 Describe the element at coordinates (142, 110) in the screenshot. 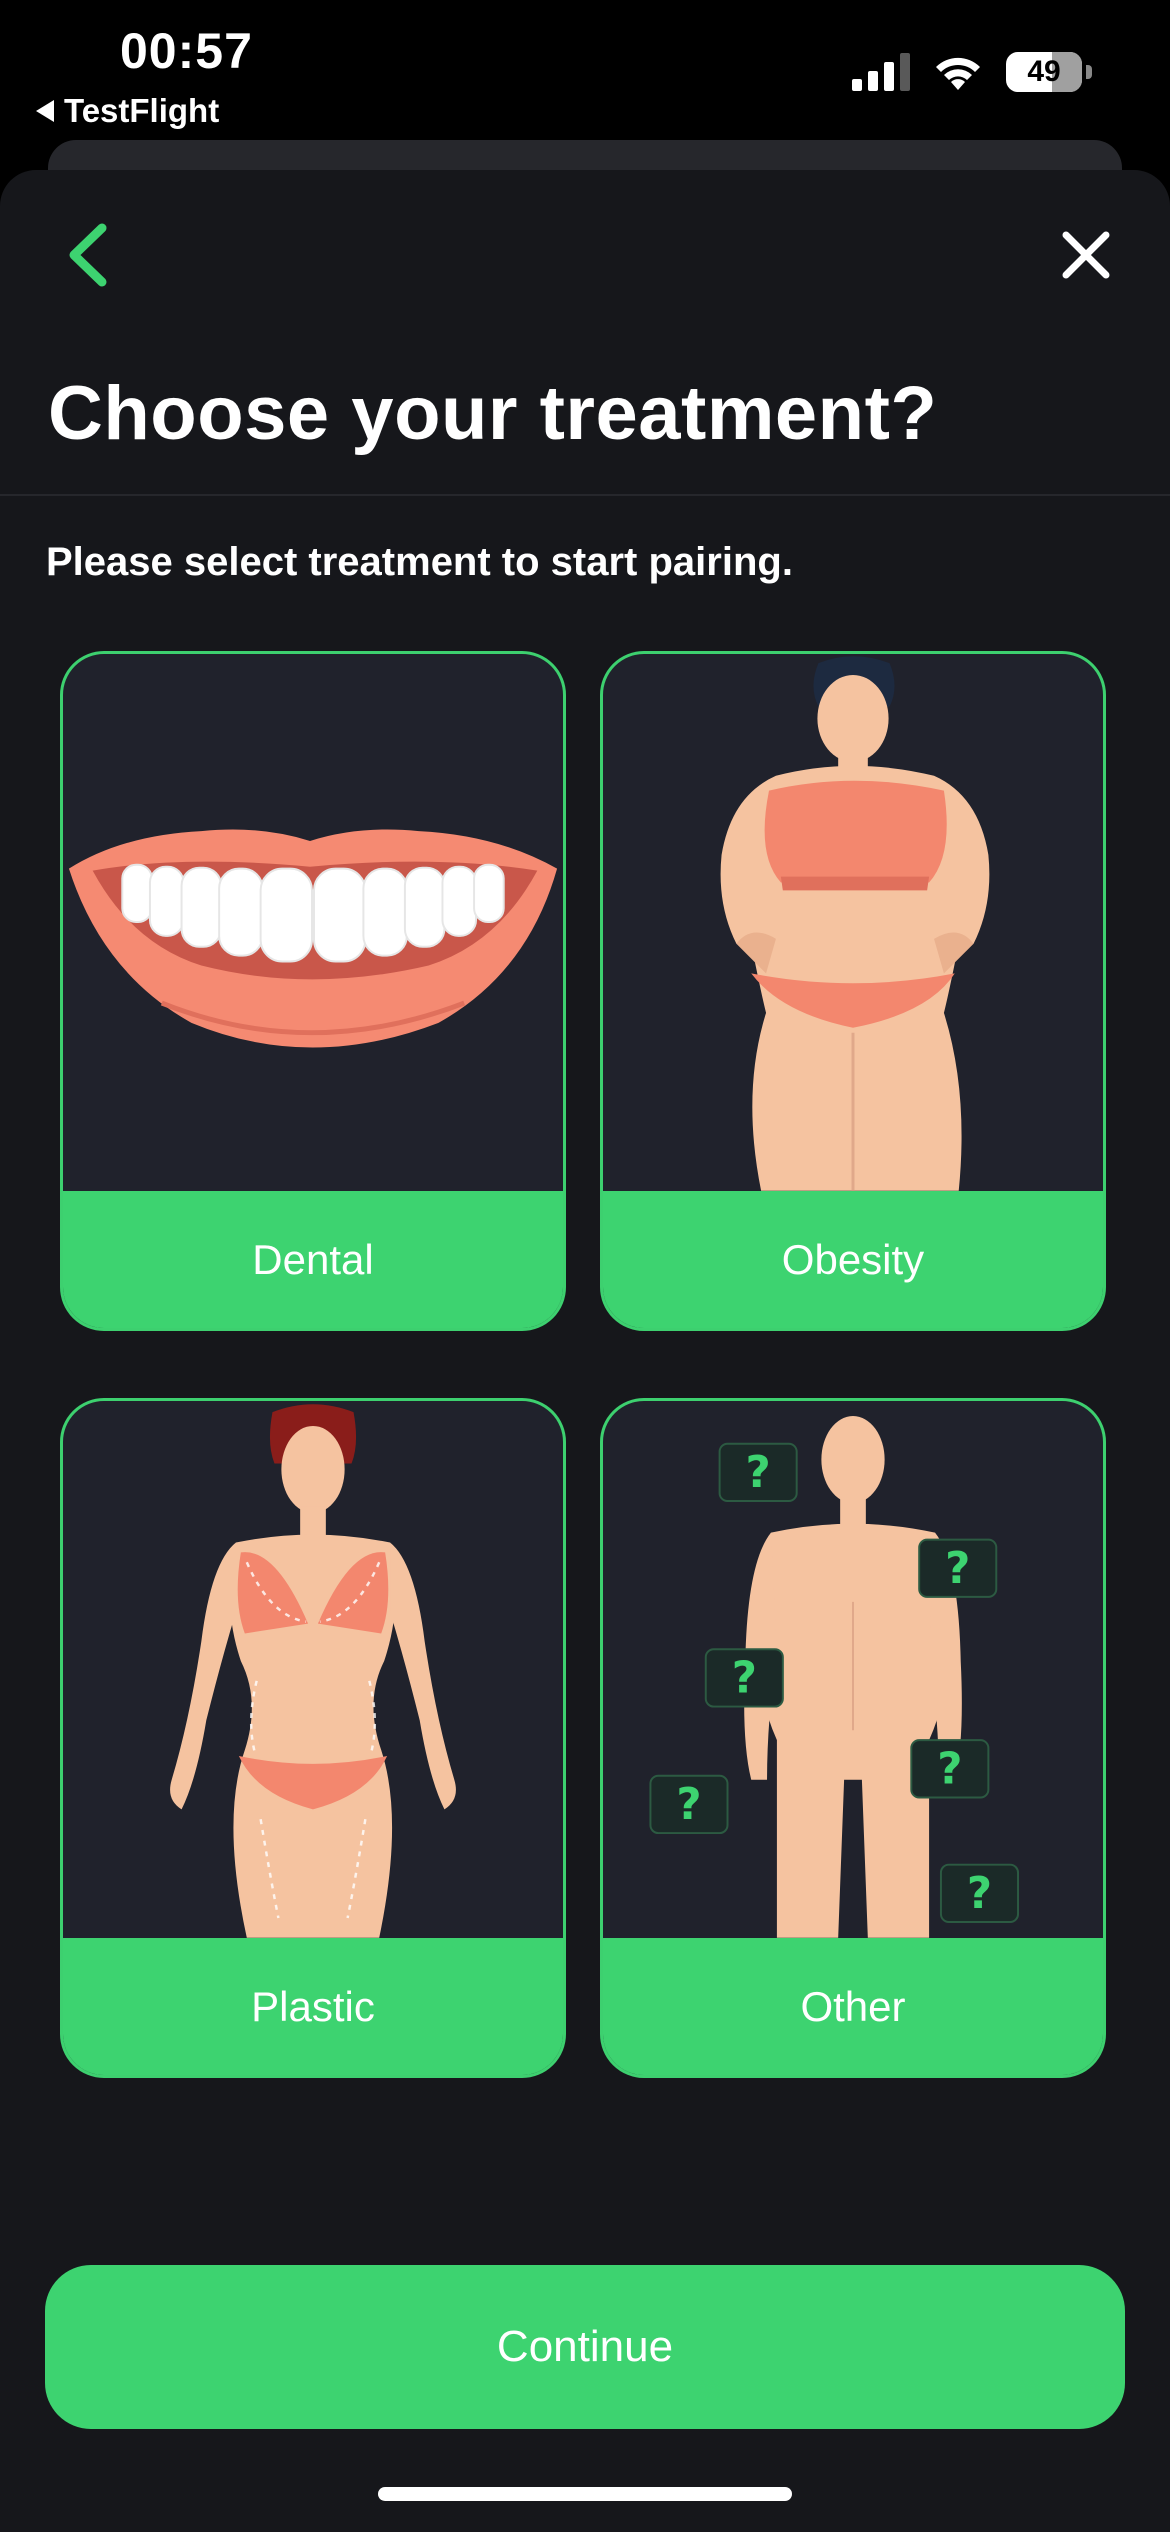

I see `back-app-label: TestFlight` at that location.